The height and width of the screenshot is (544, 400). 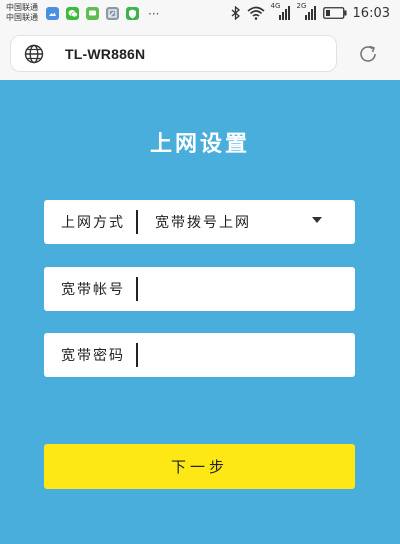 What do you see at coordinates (173, 53) in the screenshot?
I see `address-bar: TL-WR886N` at bounding box center [173, 53].